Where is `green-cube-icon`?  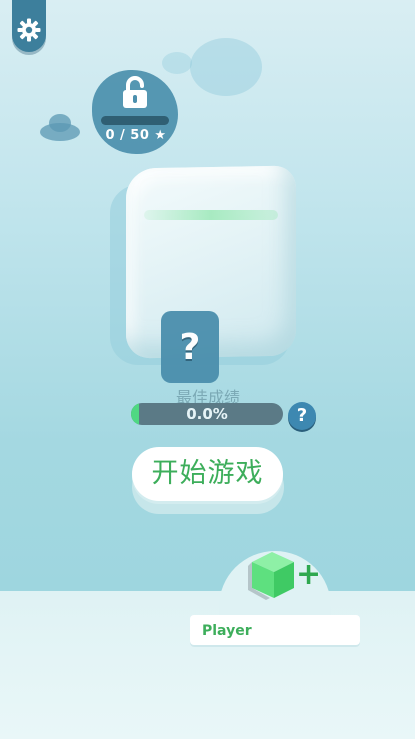
green-cube-icon is located at coordinates (273, 575).